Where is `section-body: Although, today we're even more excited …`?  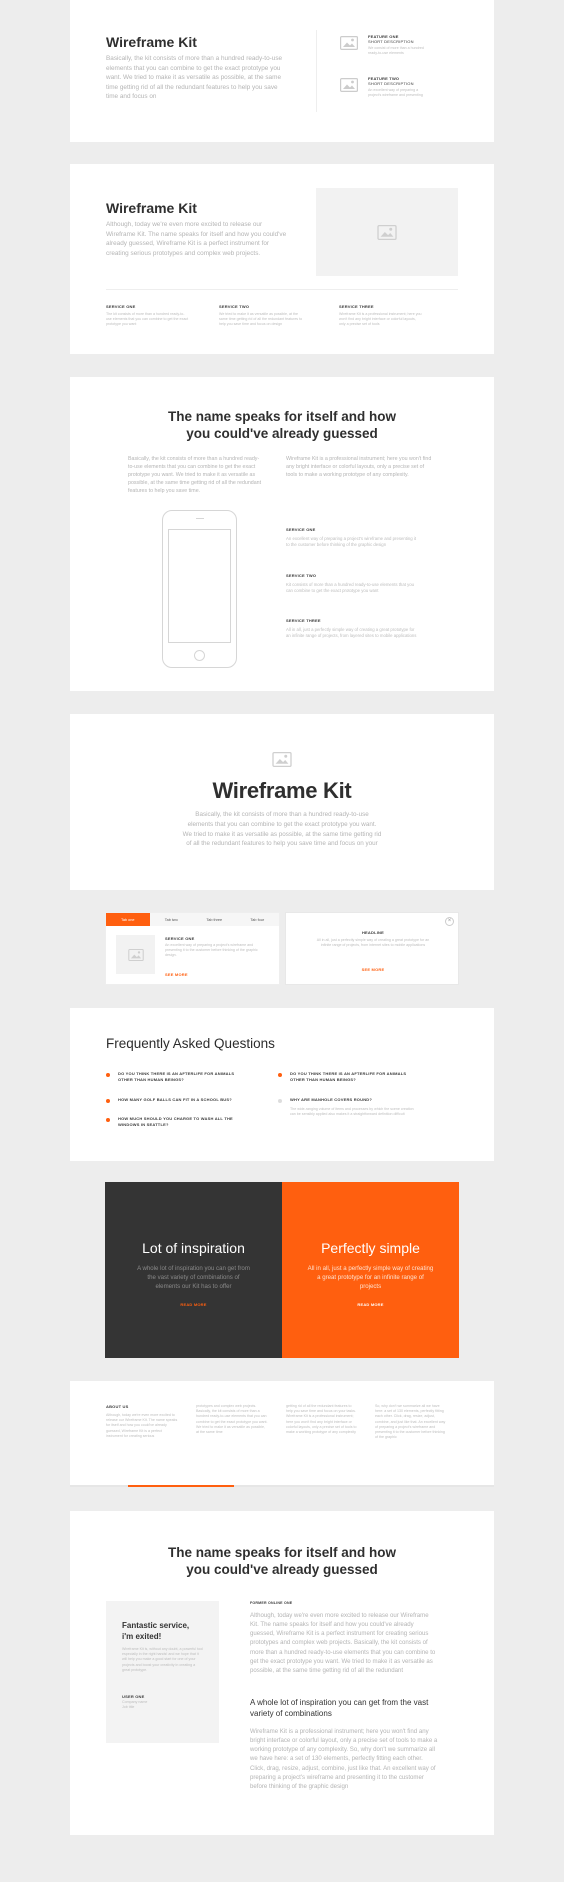 section-body: Although, today we're even more excited … is located at coordinates (196, 239).